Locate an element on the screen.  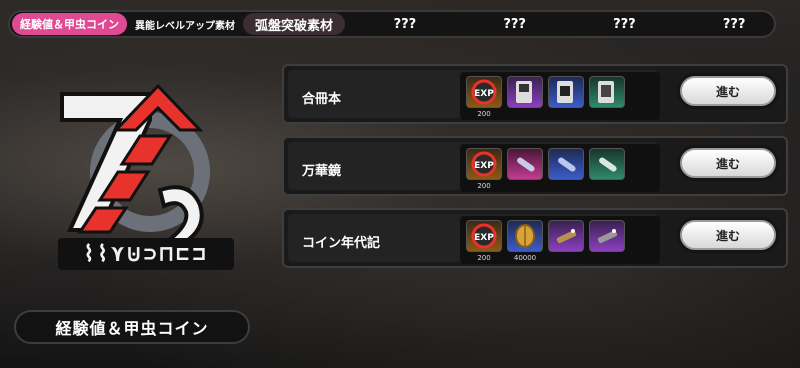
tab-locked-1: ??? is located at coordinates (405, 24).